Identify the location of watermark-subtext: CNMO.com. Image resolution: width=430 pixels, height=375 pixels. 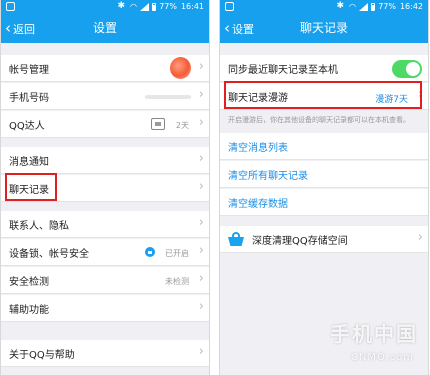
(382, 357).